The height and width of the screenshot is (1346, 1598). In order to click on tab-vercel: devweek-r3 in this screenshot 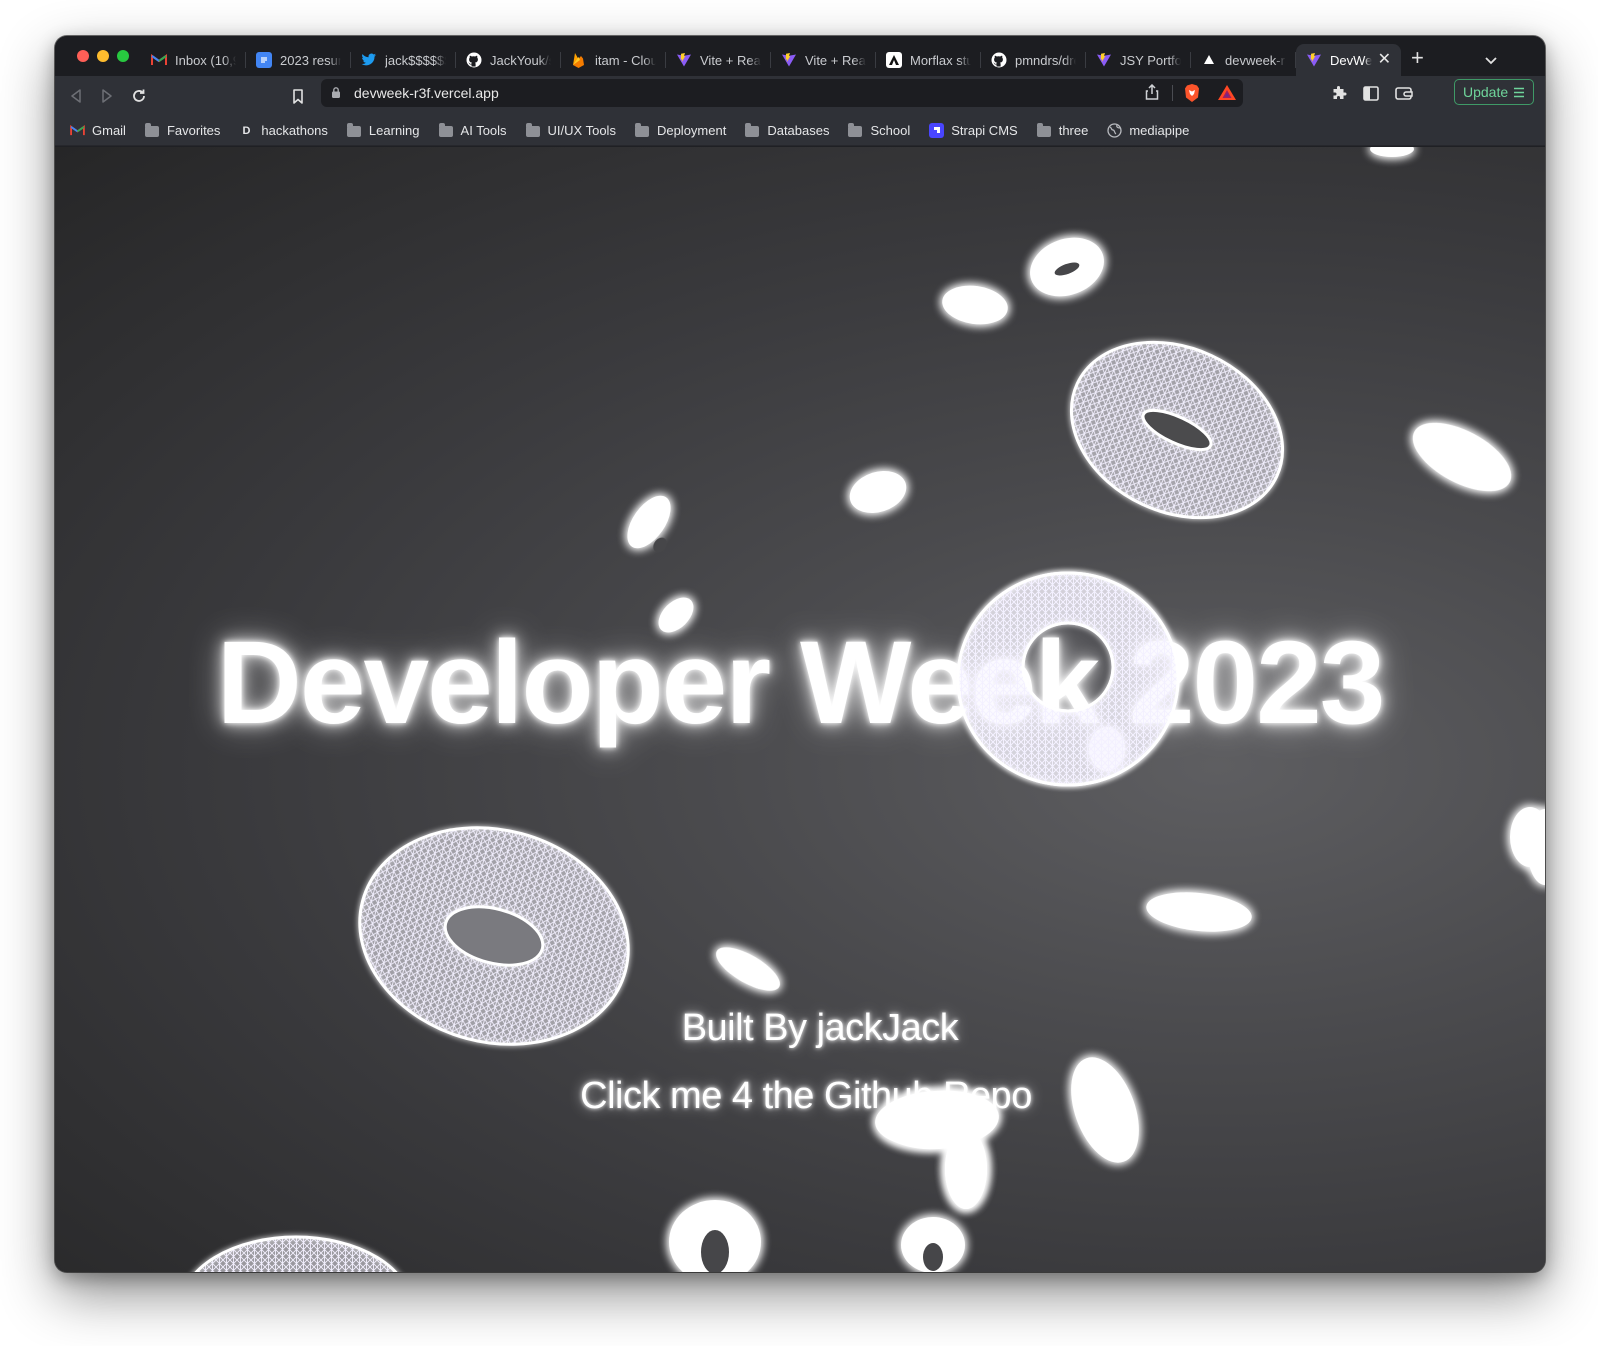, I will do `click(1243, 60)`.